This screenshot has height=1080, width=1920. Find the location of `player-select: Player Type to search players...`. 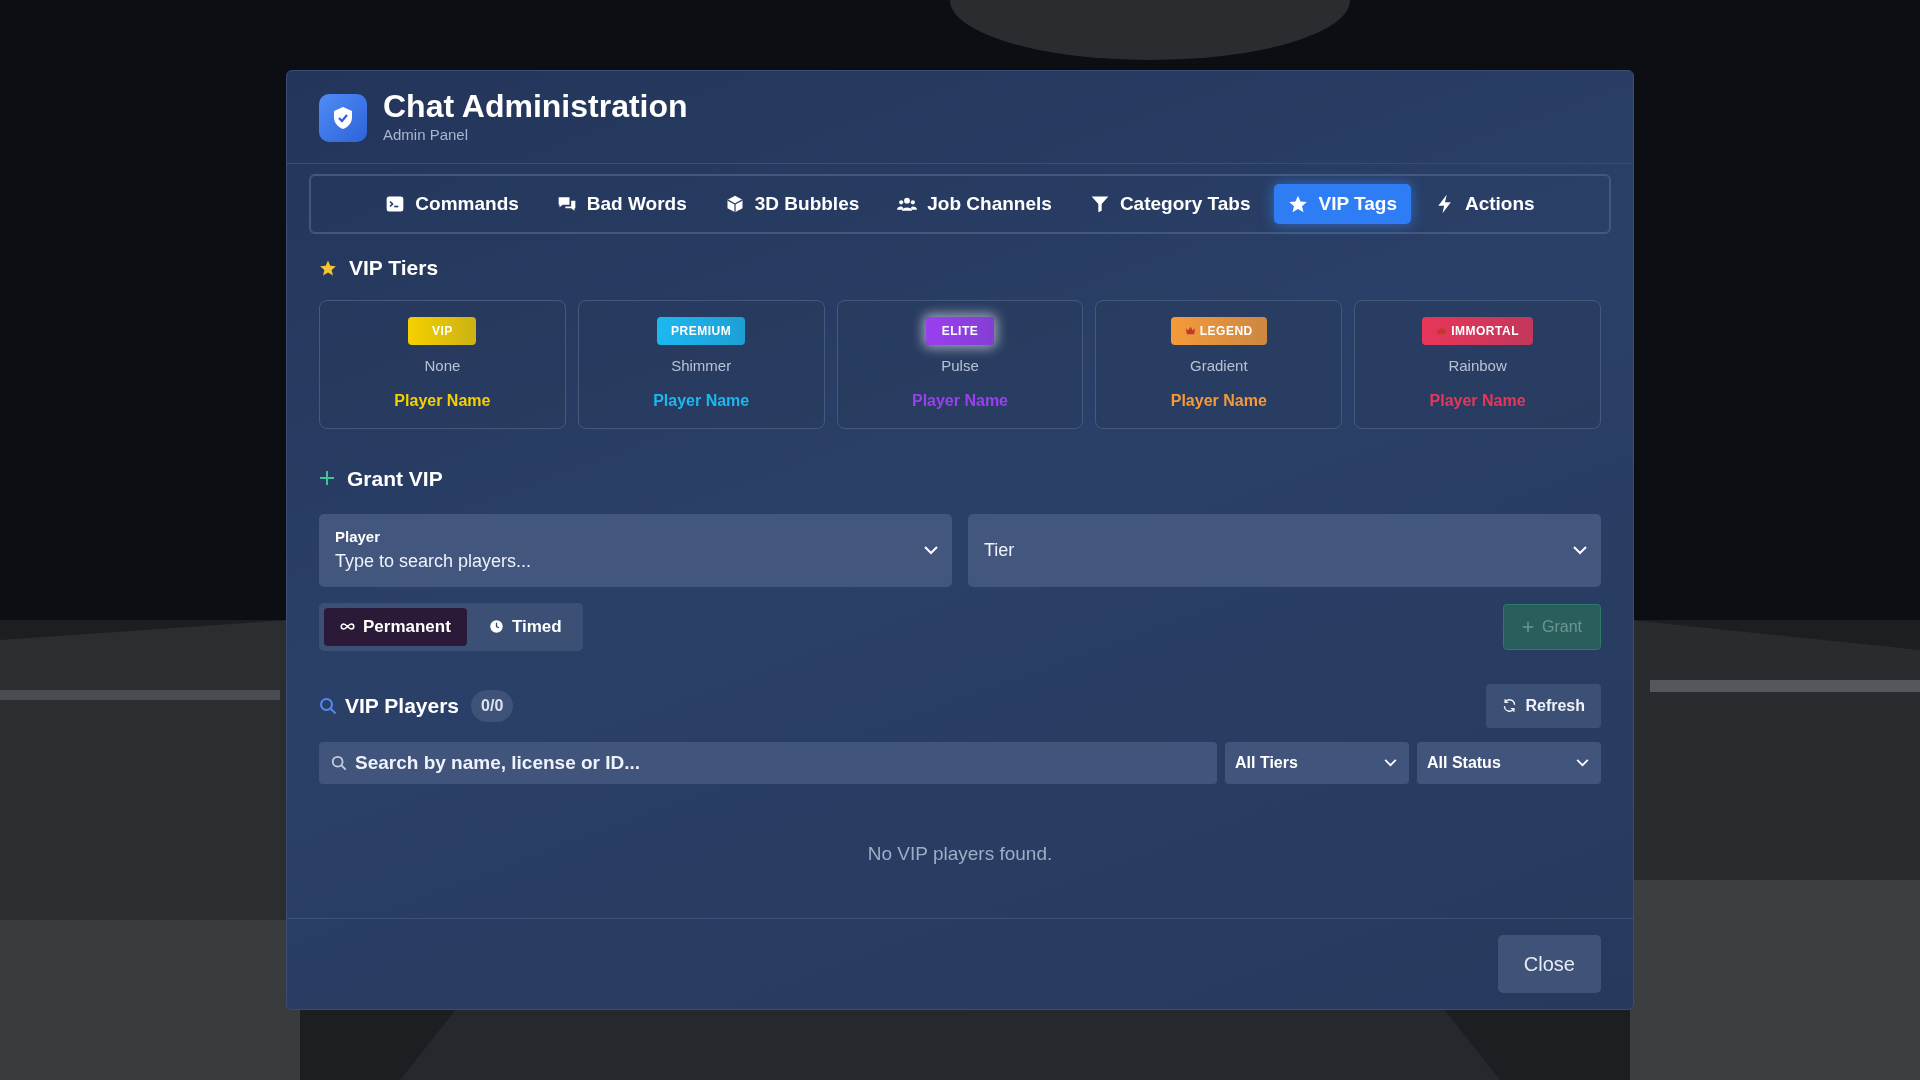

player-select: Player Type to search players... is located at coordinates (635, 551).